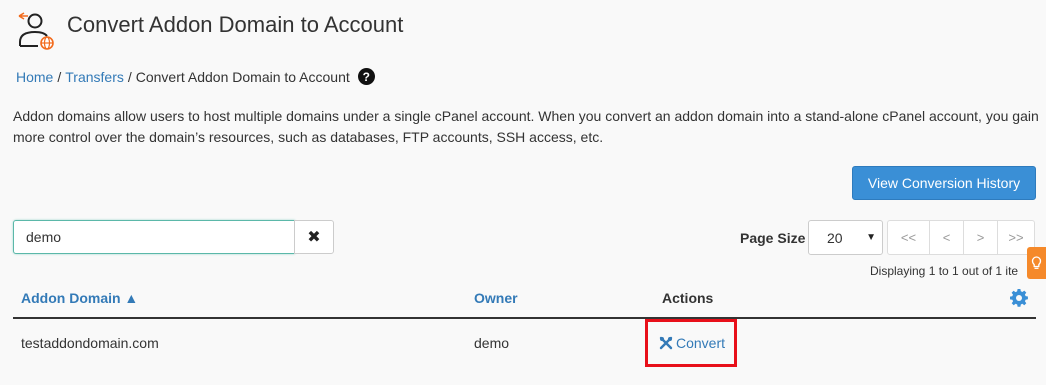 The image size is (1046, 385). I want to click on clear-icon: ✖, so click(314, 237).